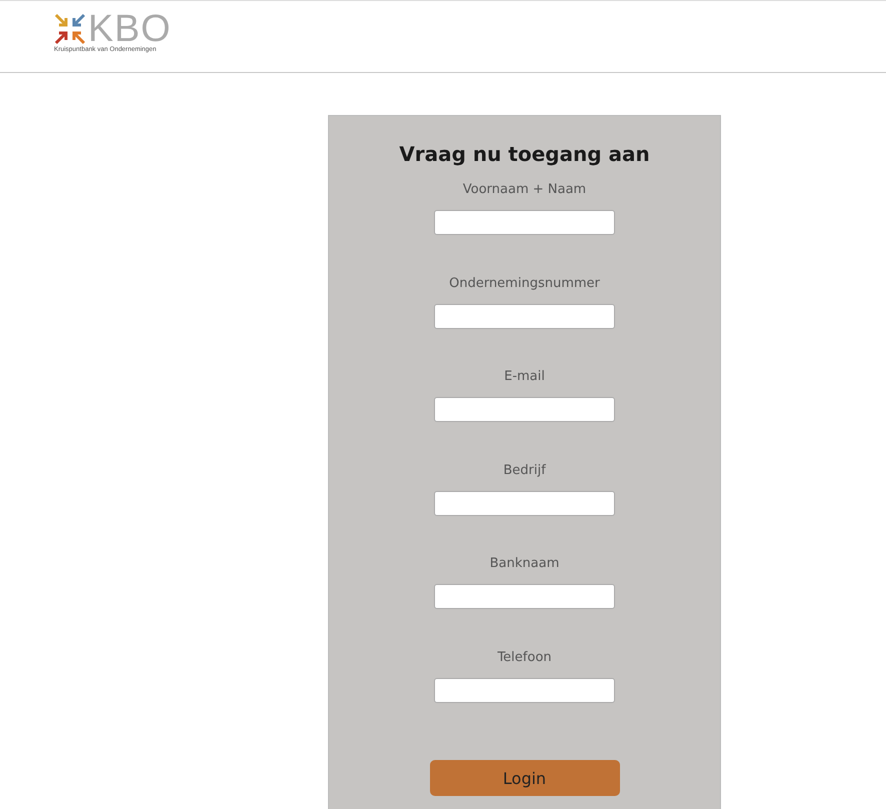 The height and width of the screenshot is (809, 886). Describe the element at coordinates (524, 283) in the screenshot. I see `field-label: Ondernemingsnummer` at that location.